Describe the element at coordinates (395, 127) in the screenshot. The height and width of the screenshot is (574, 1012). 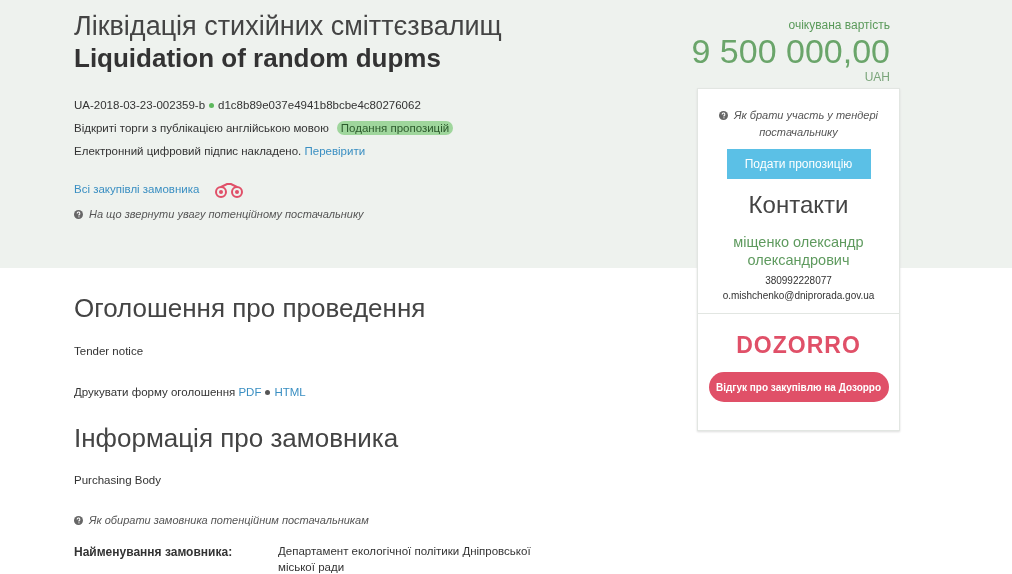
I see `status-badge: Подання пропозицій` at that location.